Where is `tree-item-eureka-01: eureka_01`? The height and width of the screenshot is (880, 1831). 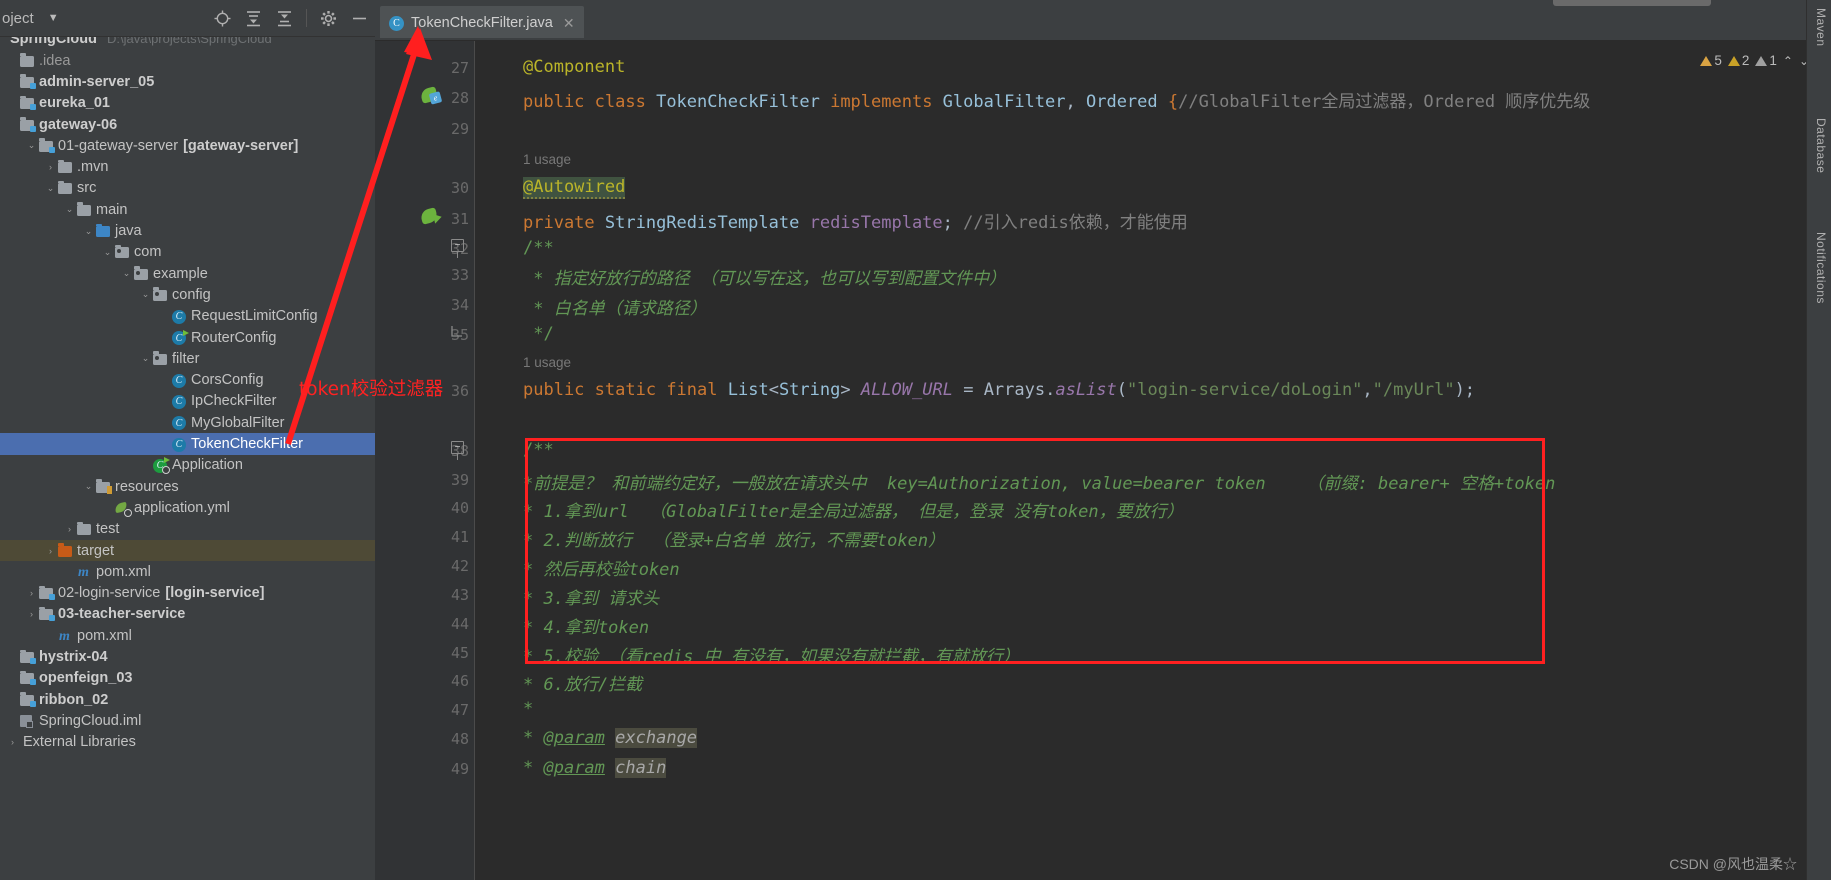 tree-item-eureka-01: eureka_01 is located at coordinates (187, 103).